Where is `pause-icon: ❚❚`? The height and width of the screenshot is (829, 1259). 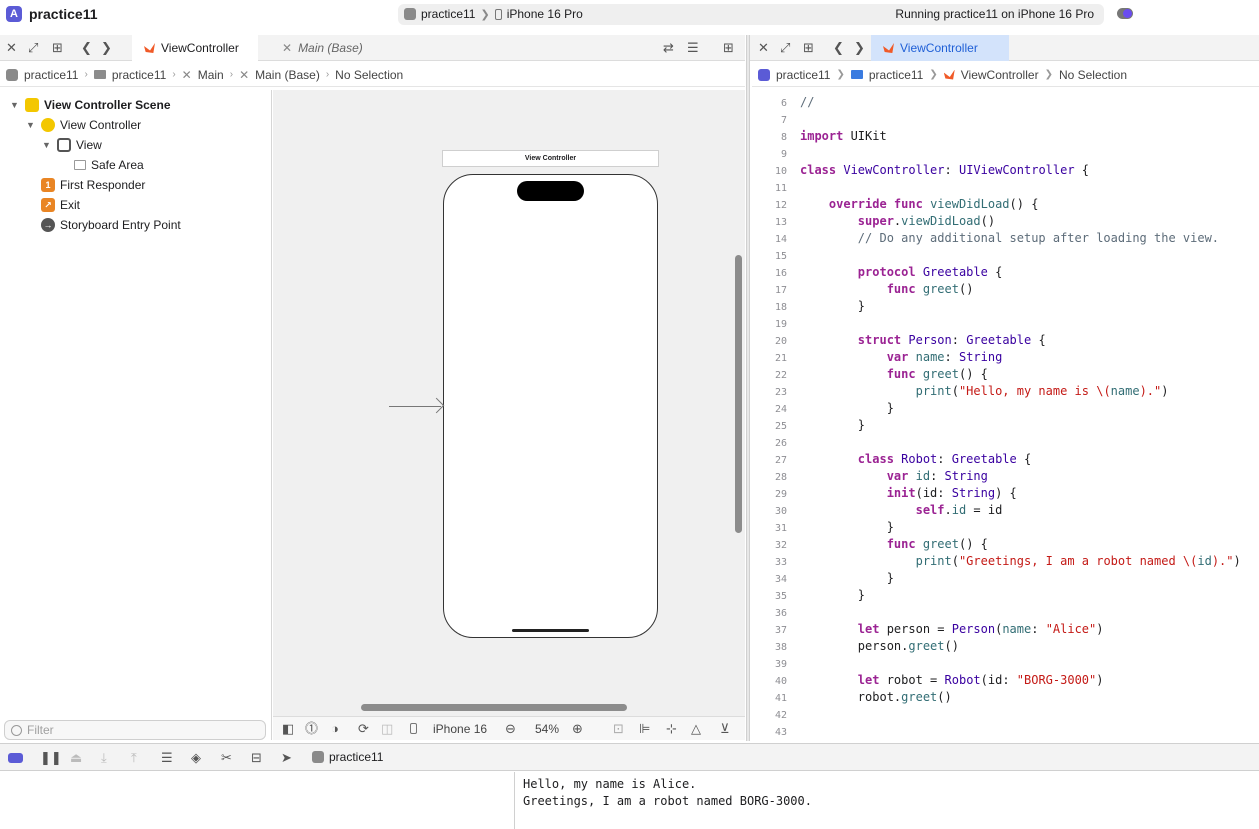 pause-icon: ❚❚ is located at coordinates (51, 758).